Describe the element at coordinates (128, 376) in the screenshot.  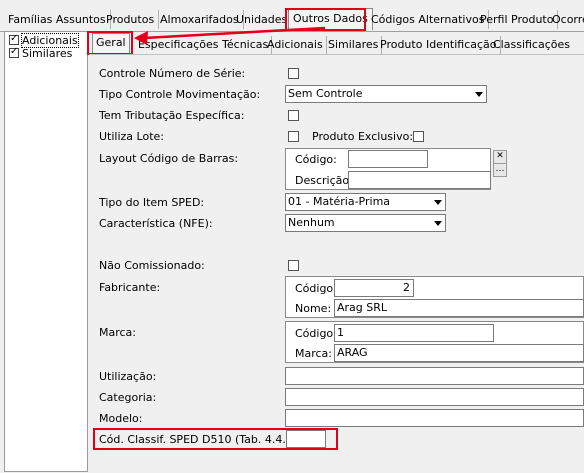
I see `utilizacao-label: Utilização:` at that location.